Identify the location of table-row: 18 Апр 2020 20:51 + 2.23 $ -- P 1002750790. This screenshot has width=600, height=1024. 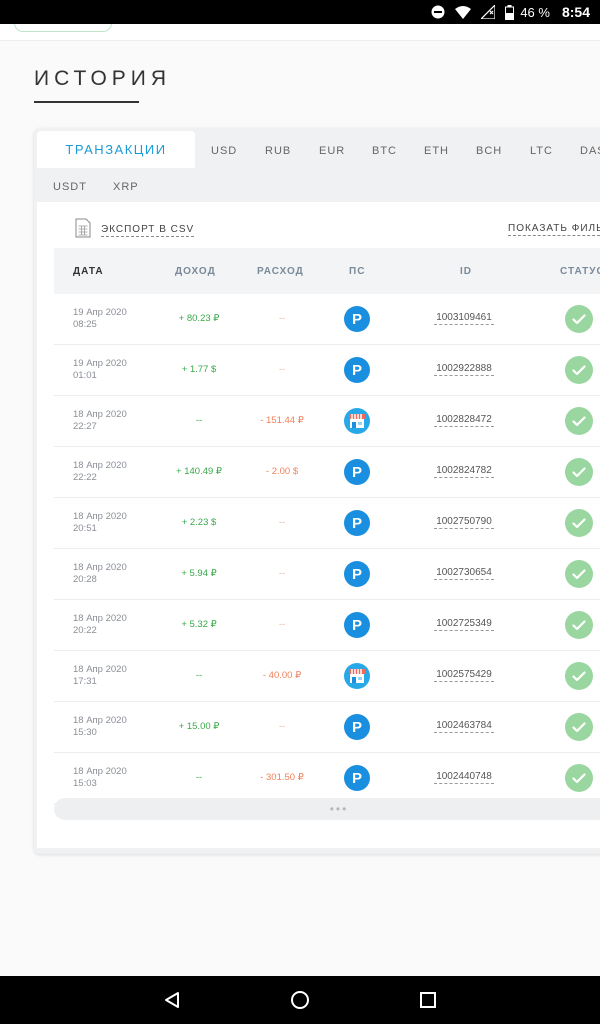
(327, 523).